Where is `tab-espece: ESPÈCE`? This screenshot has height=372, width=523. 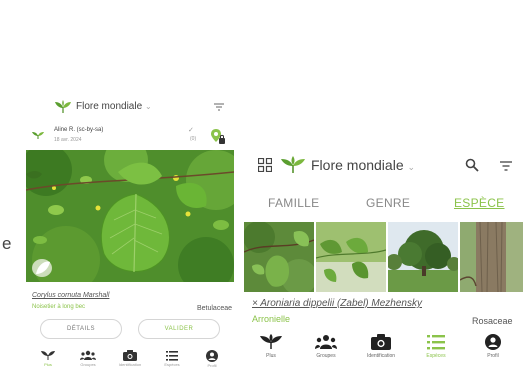
tab-espece: ESPÈCE is located at coordinates (479, 203).